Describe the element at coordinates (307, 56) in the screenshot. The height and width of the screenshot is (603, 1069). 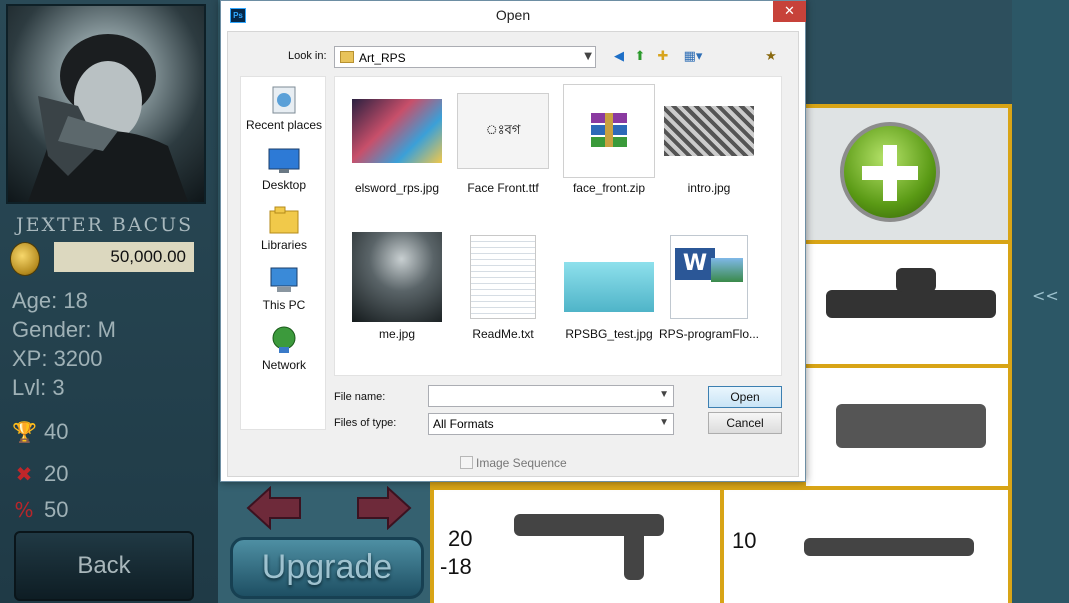
I see `look-in-label: Look in:` at that location.